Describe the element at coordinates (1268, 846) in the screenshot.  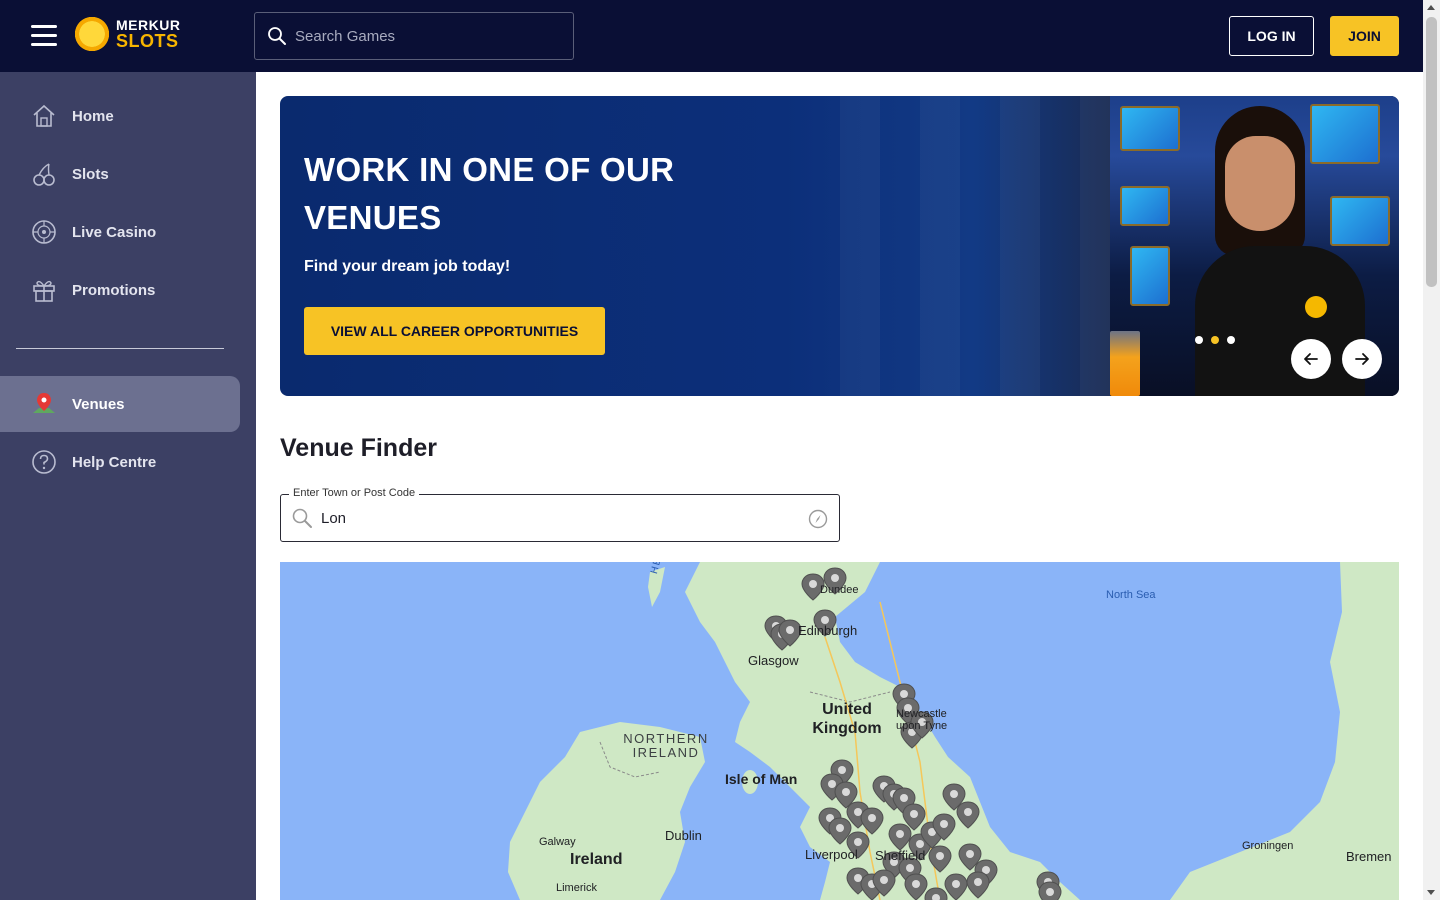
I see `map-label-groningen: Groningen` at that location.